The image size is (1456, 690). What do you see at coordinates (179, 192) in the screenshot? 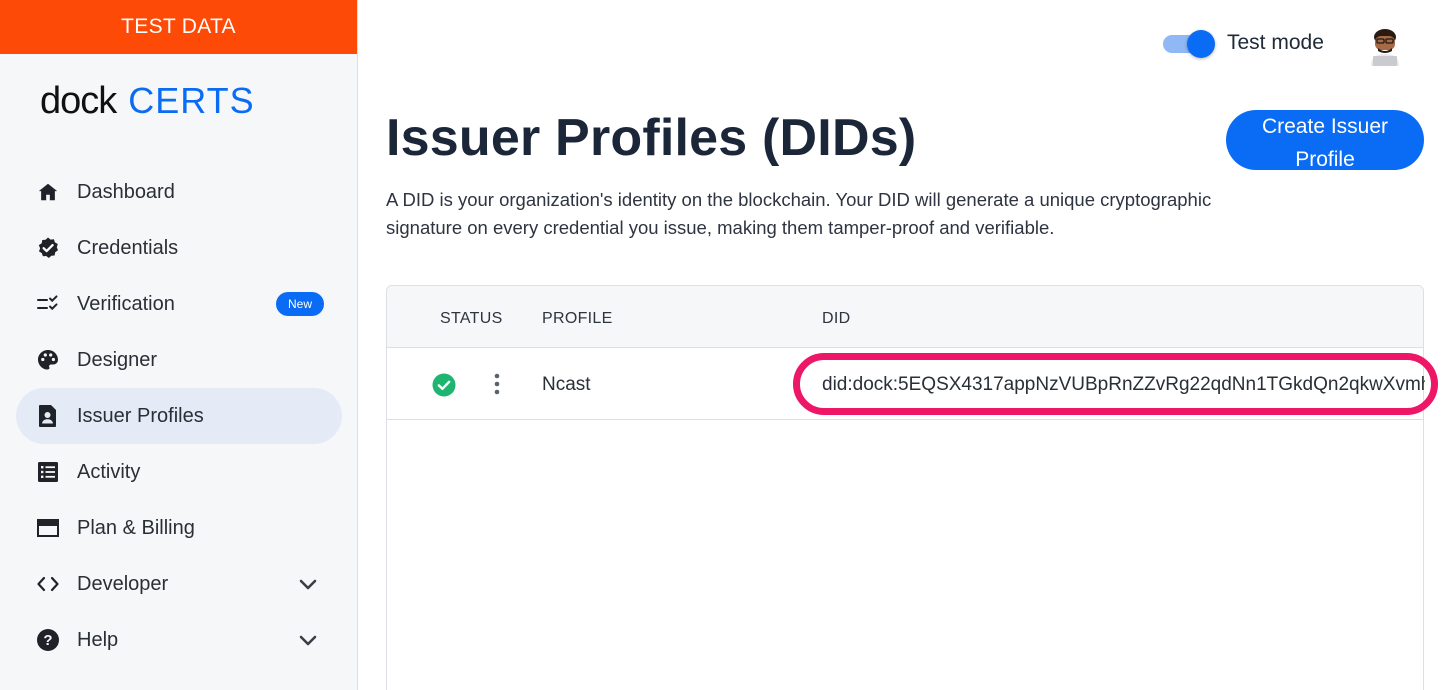
I see `sidebar-item-dashboard: Dashboard` at bounding box center [179, 192].